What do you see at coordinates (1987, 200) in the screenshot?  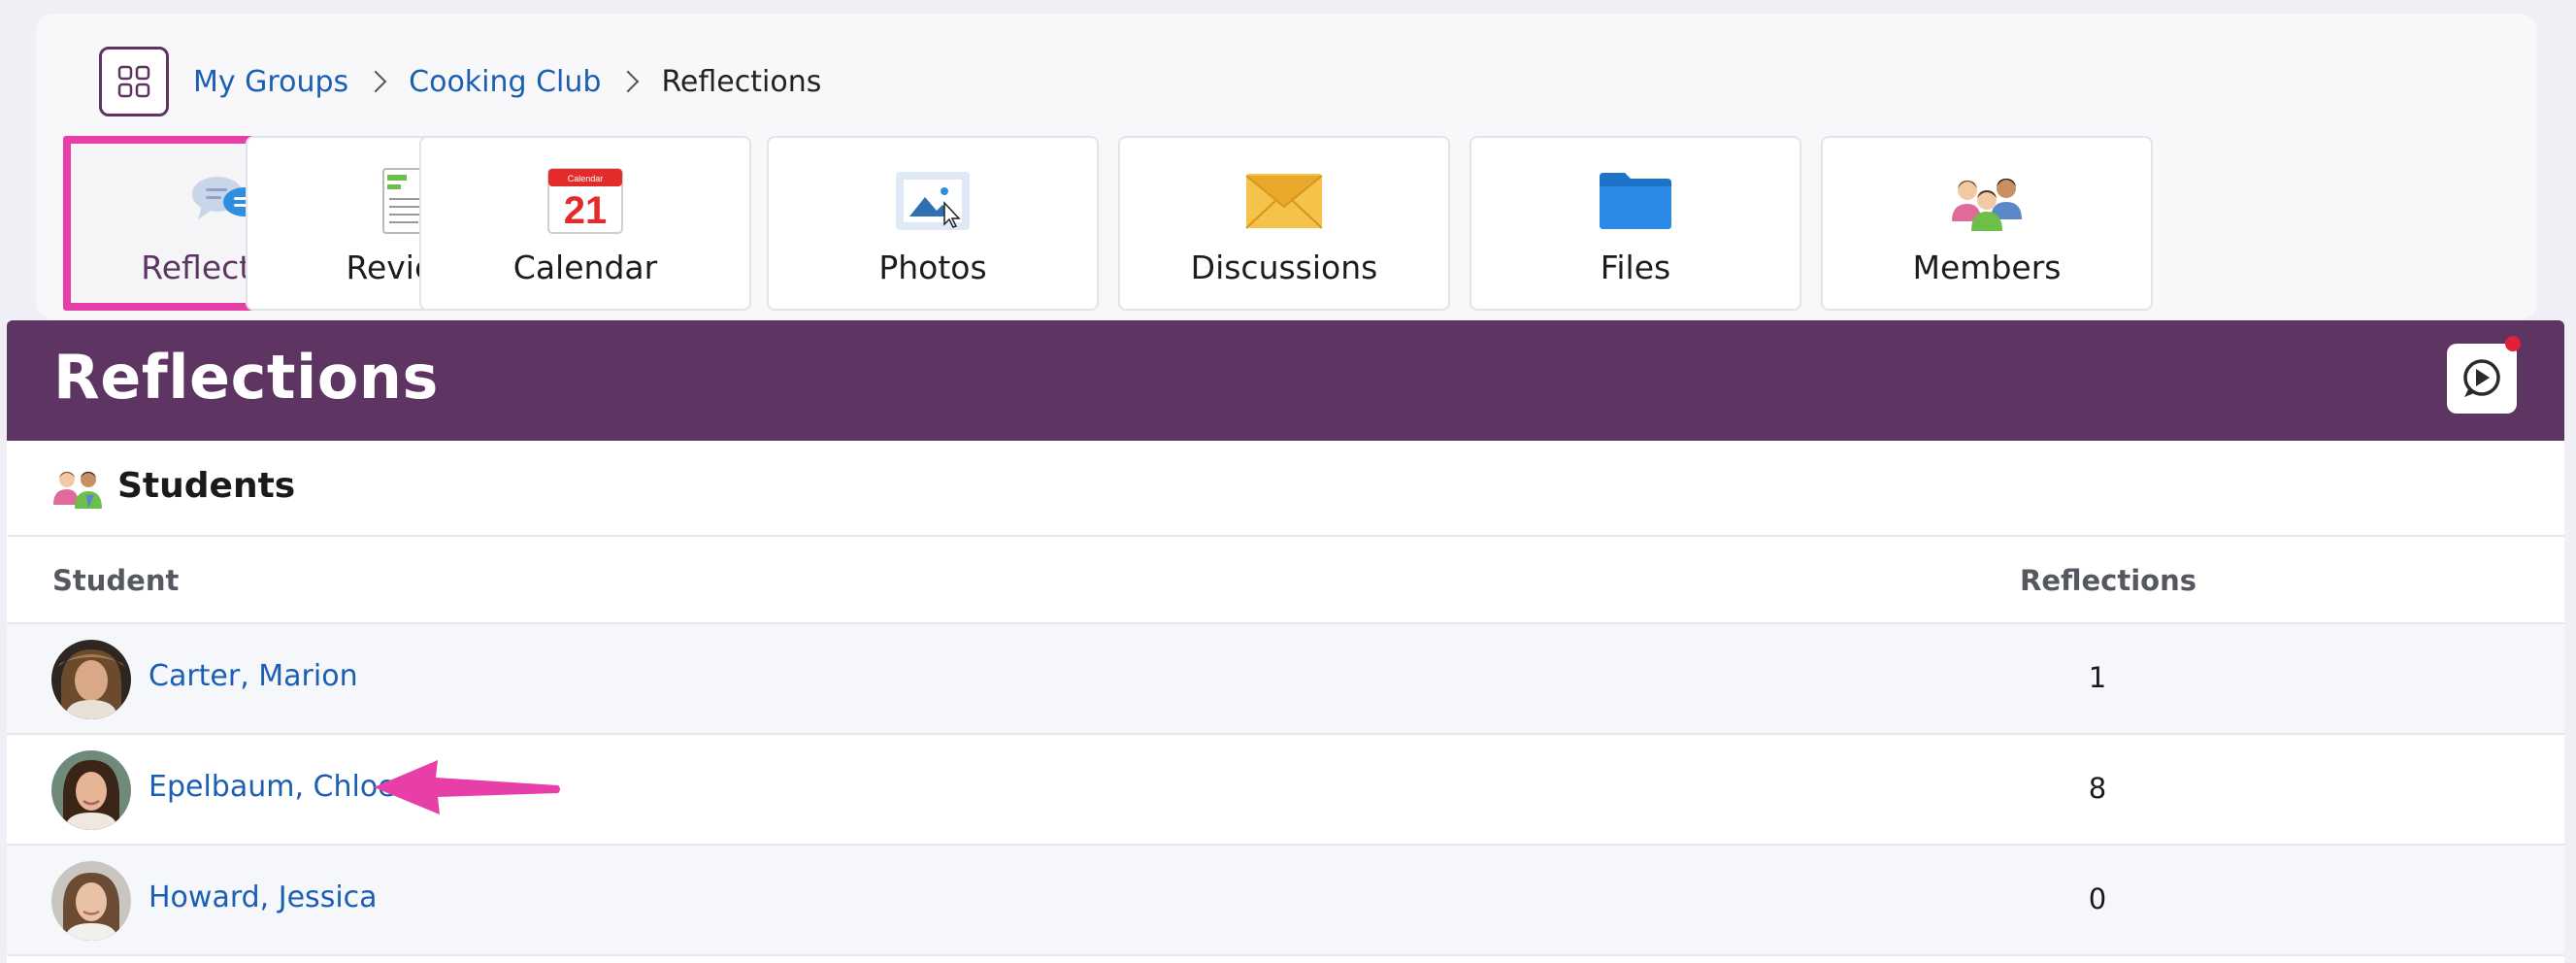 I see `people-icon` at bounding box center [1987, 200].